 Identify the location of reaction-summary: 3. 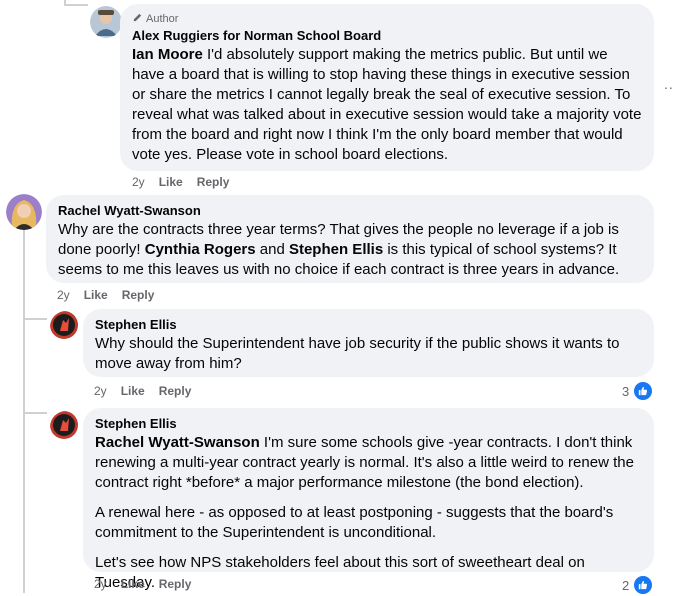
(638, 391).